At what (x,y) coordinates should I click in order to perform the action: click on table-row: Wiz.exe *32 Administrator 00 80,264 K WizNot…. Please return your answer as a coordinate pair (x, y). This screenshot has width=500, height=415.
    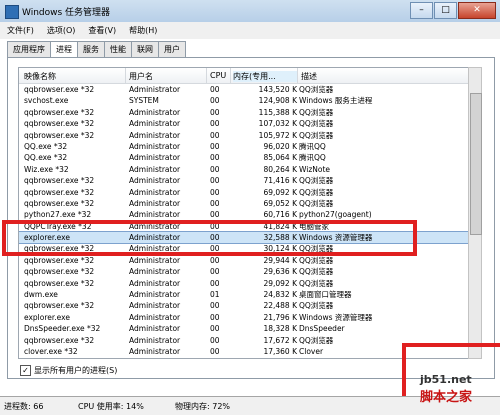
    Looking at the image, I should click on (244, 169).